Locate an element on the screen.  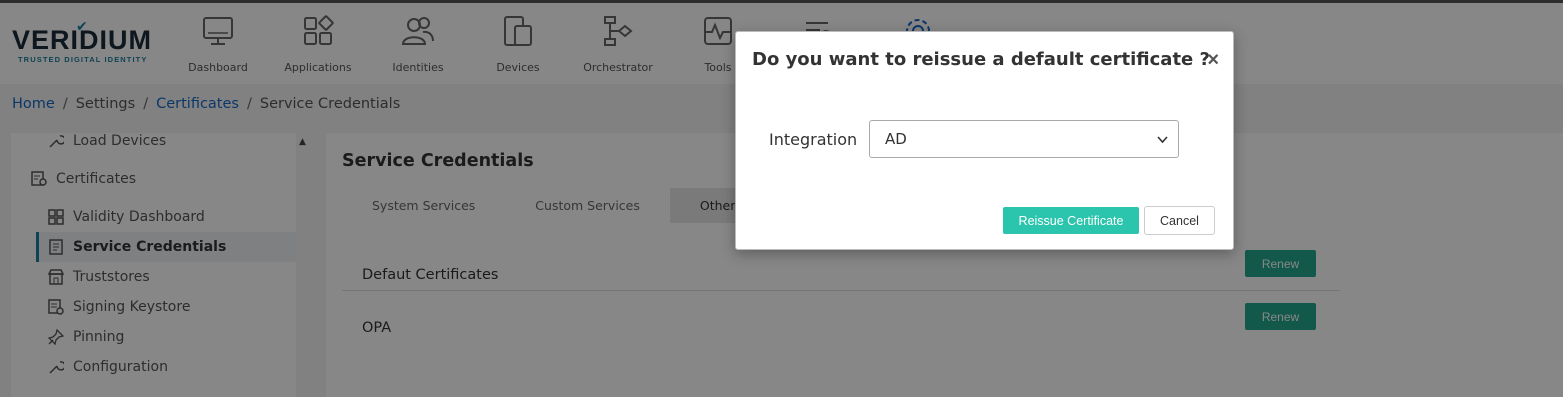
integration-label: Integration is located at coordinates (813, 139).